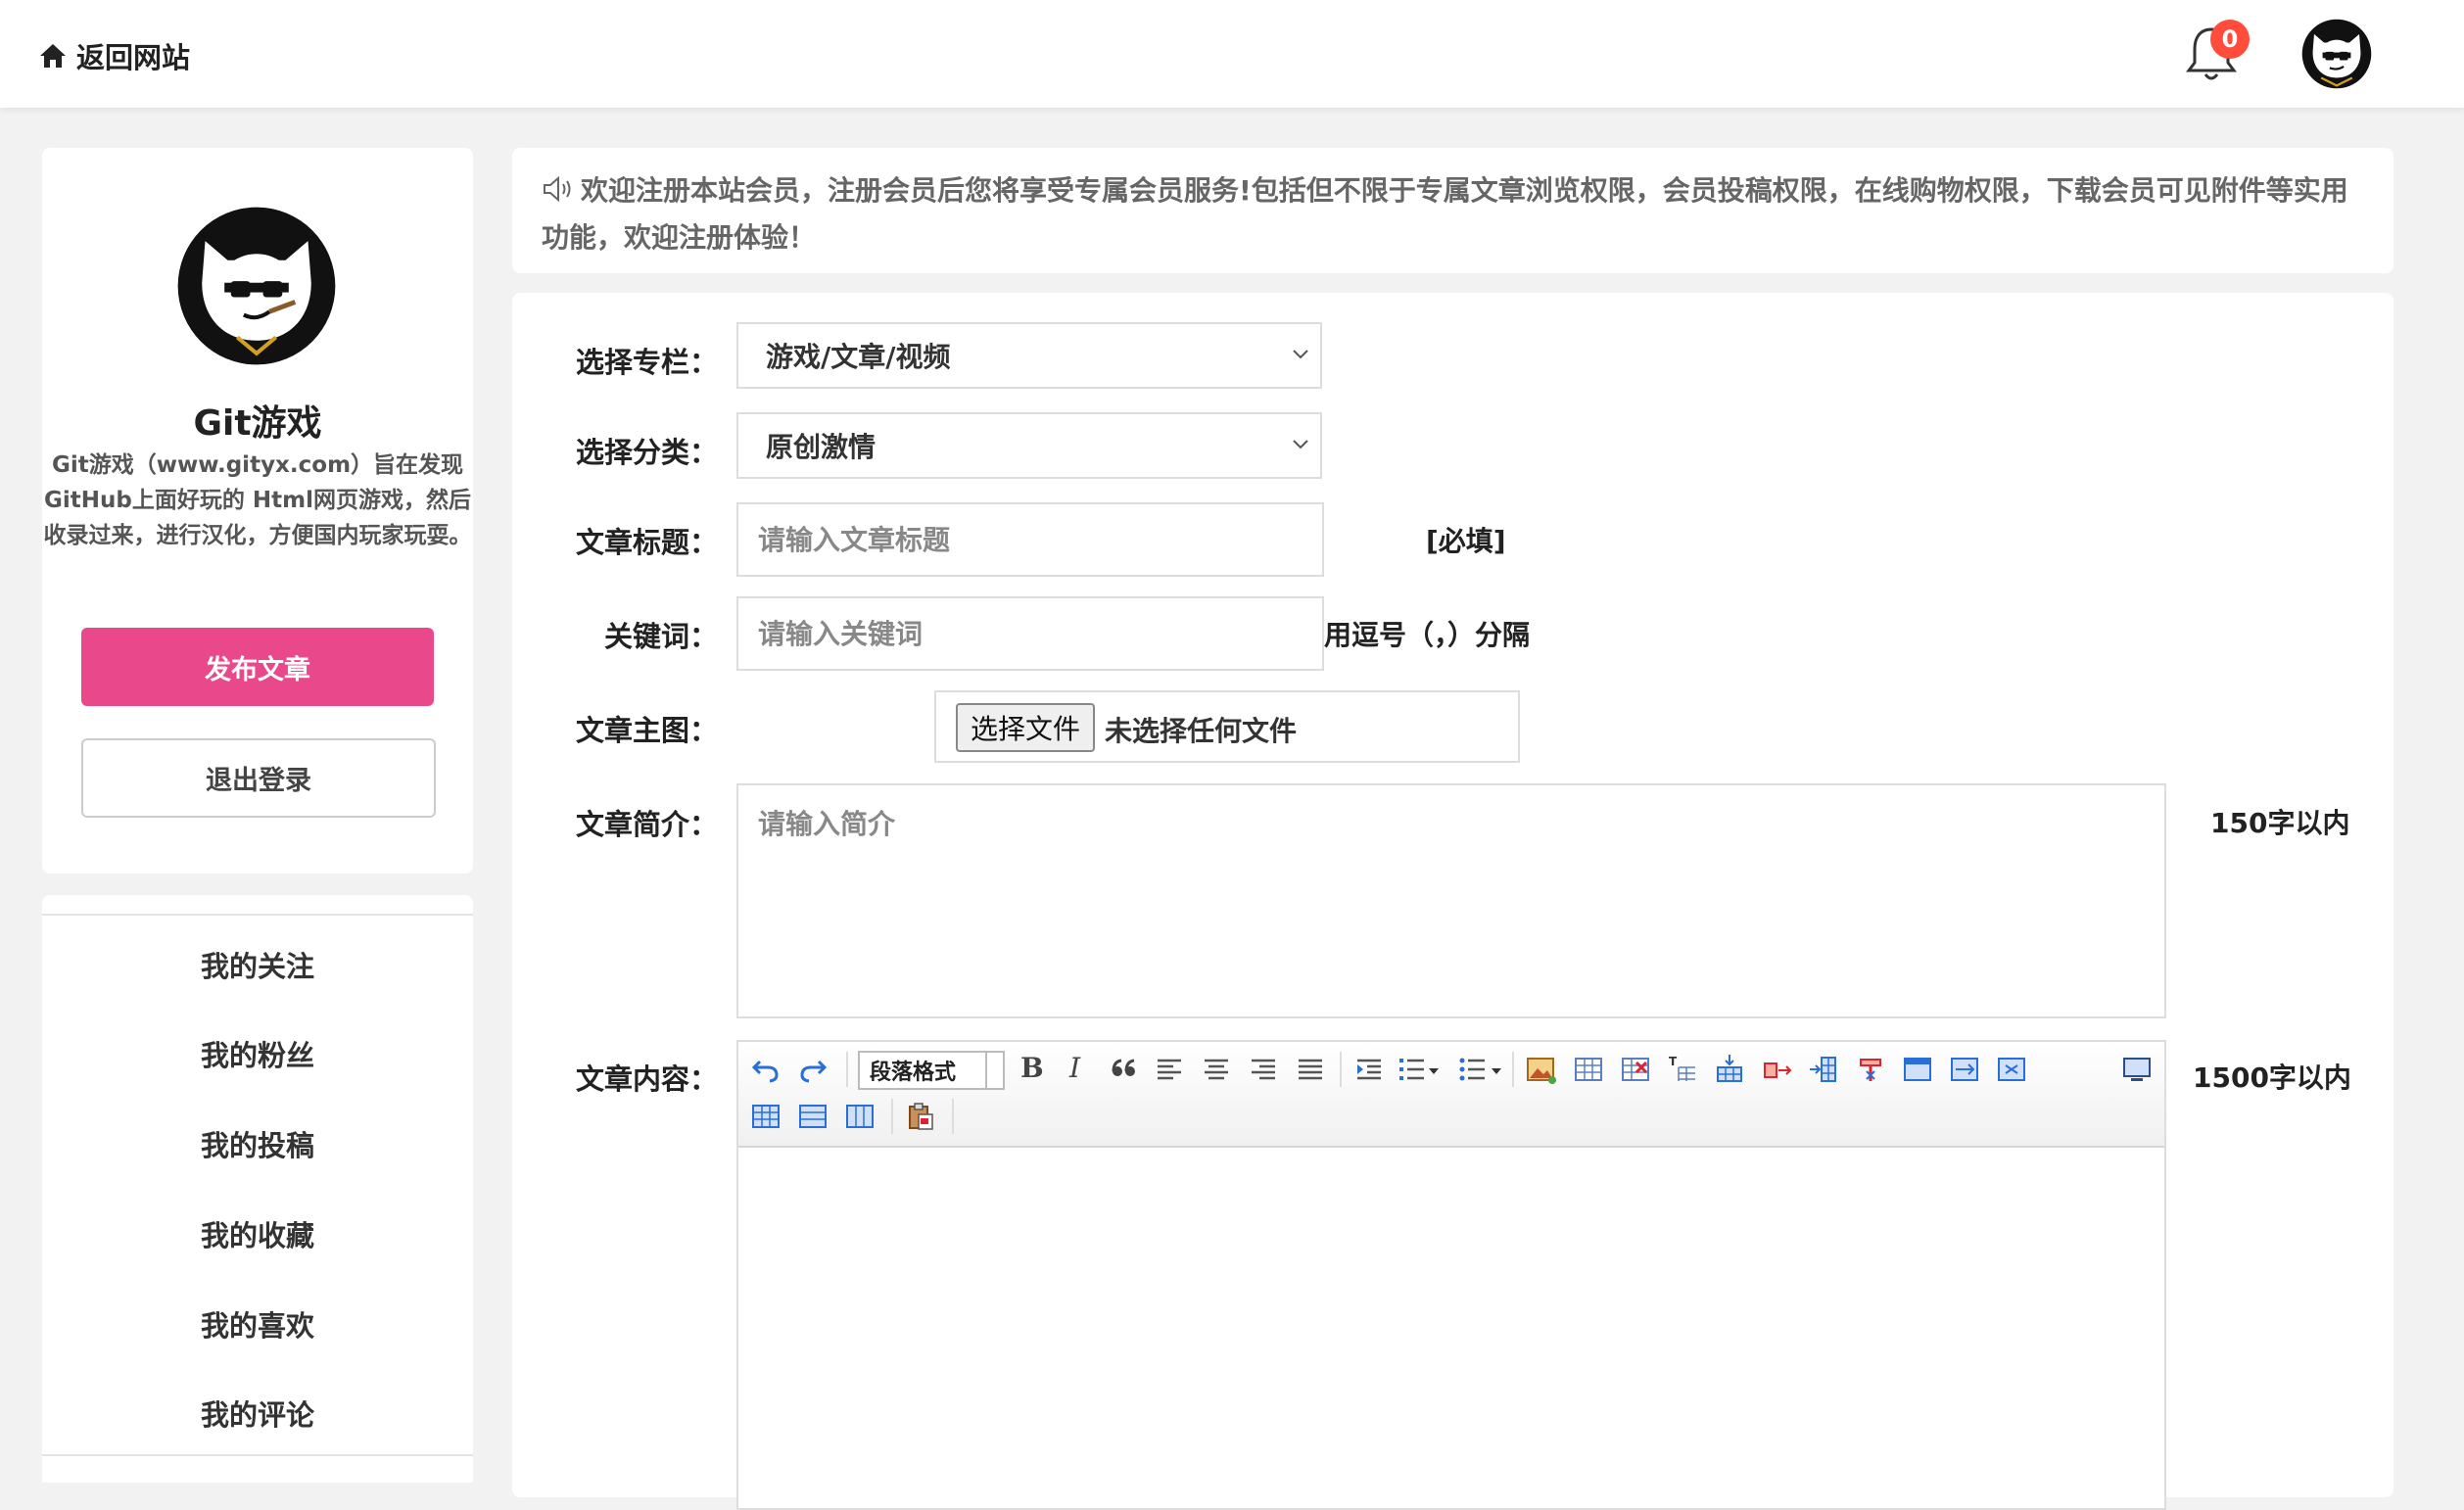  I want to click on preview-icon, so click(2137, 1069).